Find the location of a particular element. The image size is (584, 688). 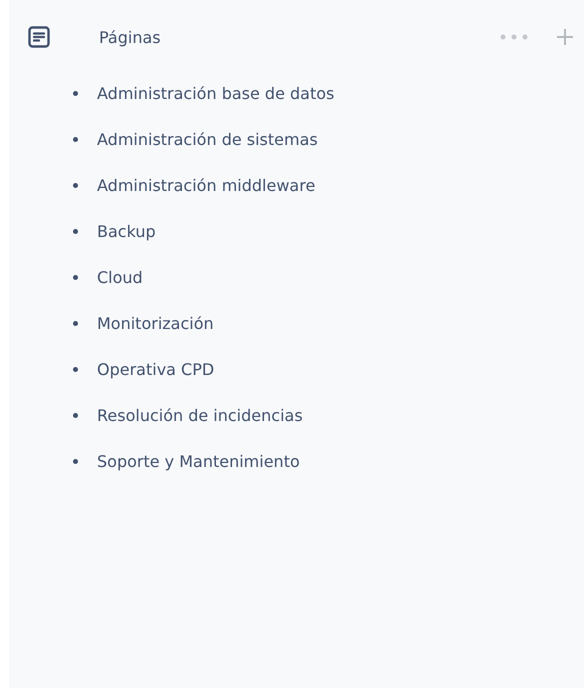

plus-icon is located at coordinates (565, 37).